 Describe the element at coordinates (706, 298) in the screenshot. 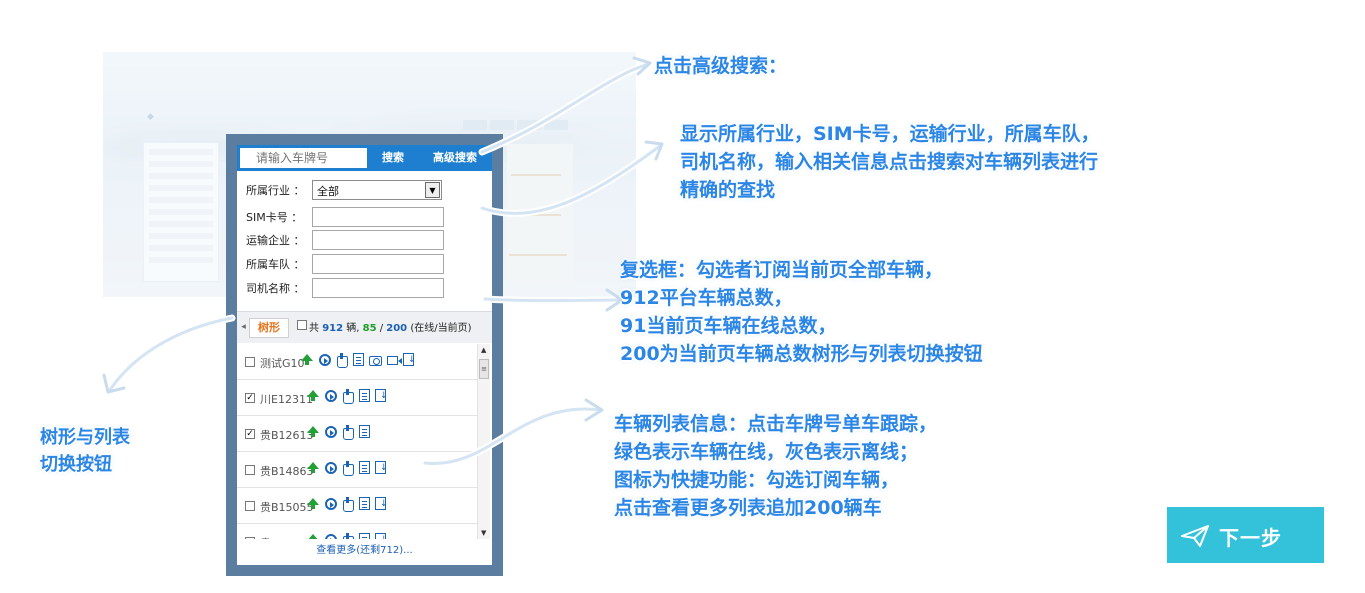

I see `annotation-checkbox-line2: 912平台车辆总数，` at that location.